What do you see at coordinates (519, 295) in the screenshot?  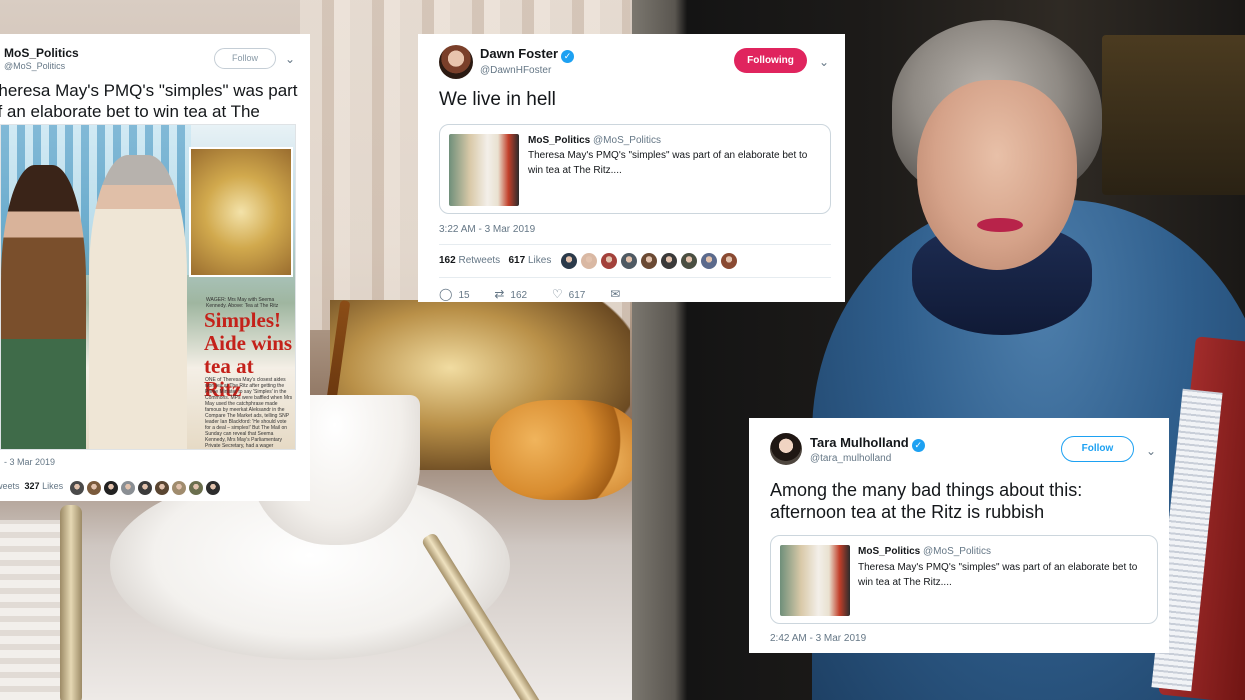 I see `retweet-count: 162` at bounding box center [519, 295].